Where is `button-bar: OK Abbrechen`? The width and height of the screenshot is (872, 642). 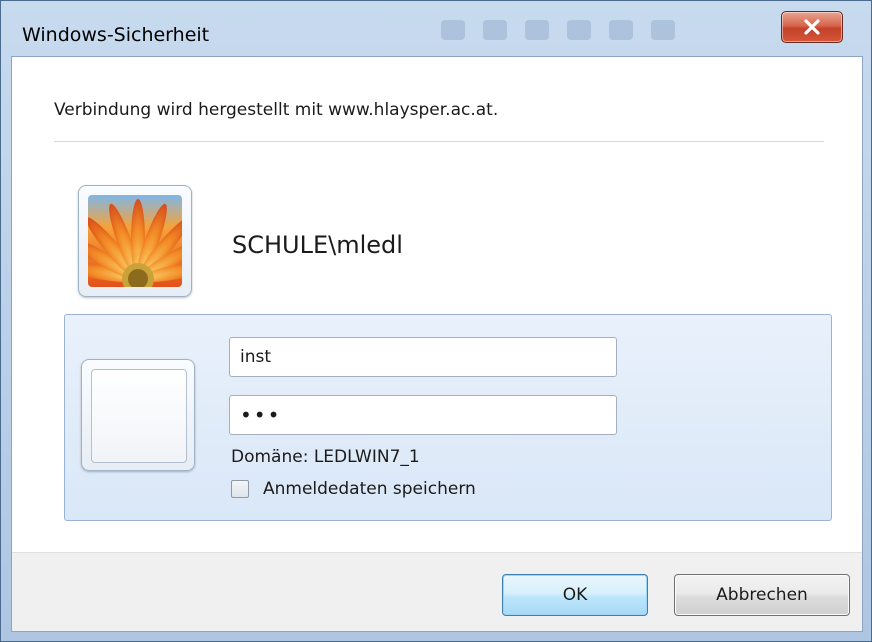
button-bar: OK Abbrechen is located at coordinates (437, 591).